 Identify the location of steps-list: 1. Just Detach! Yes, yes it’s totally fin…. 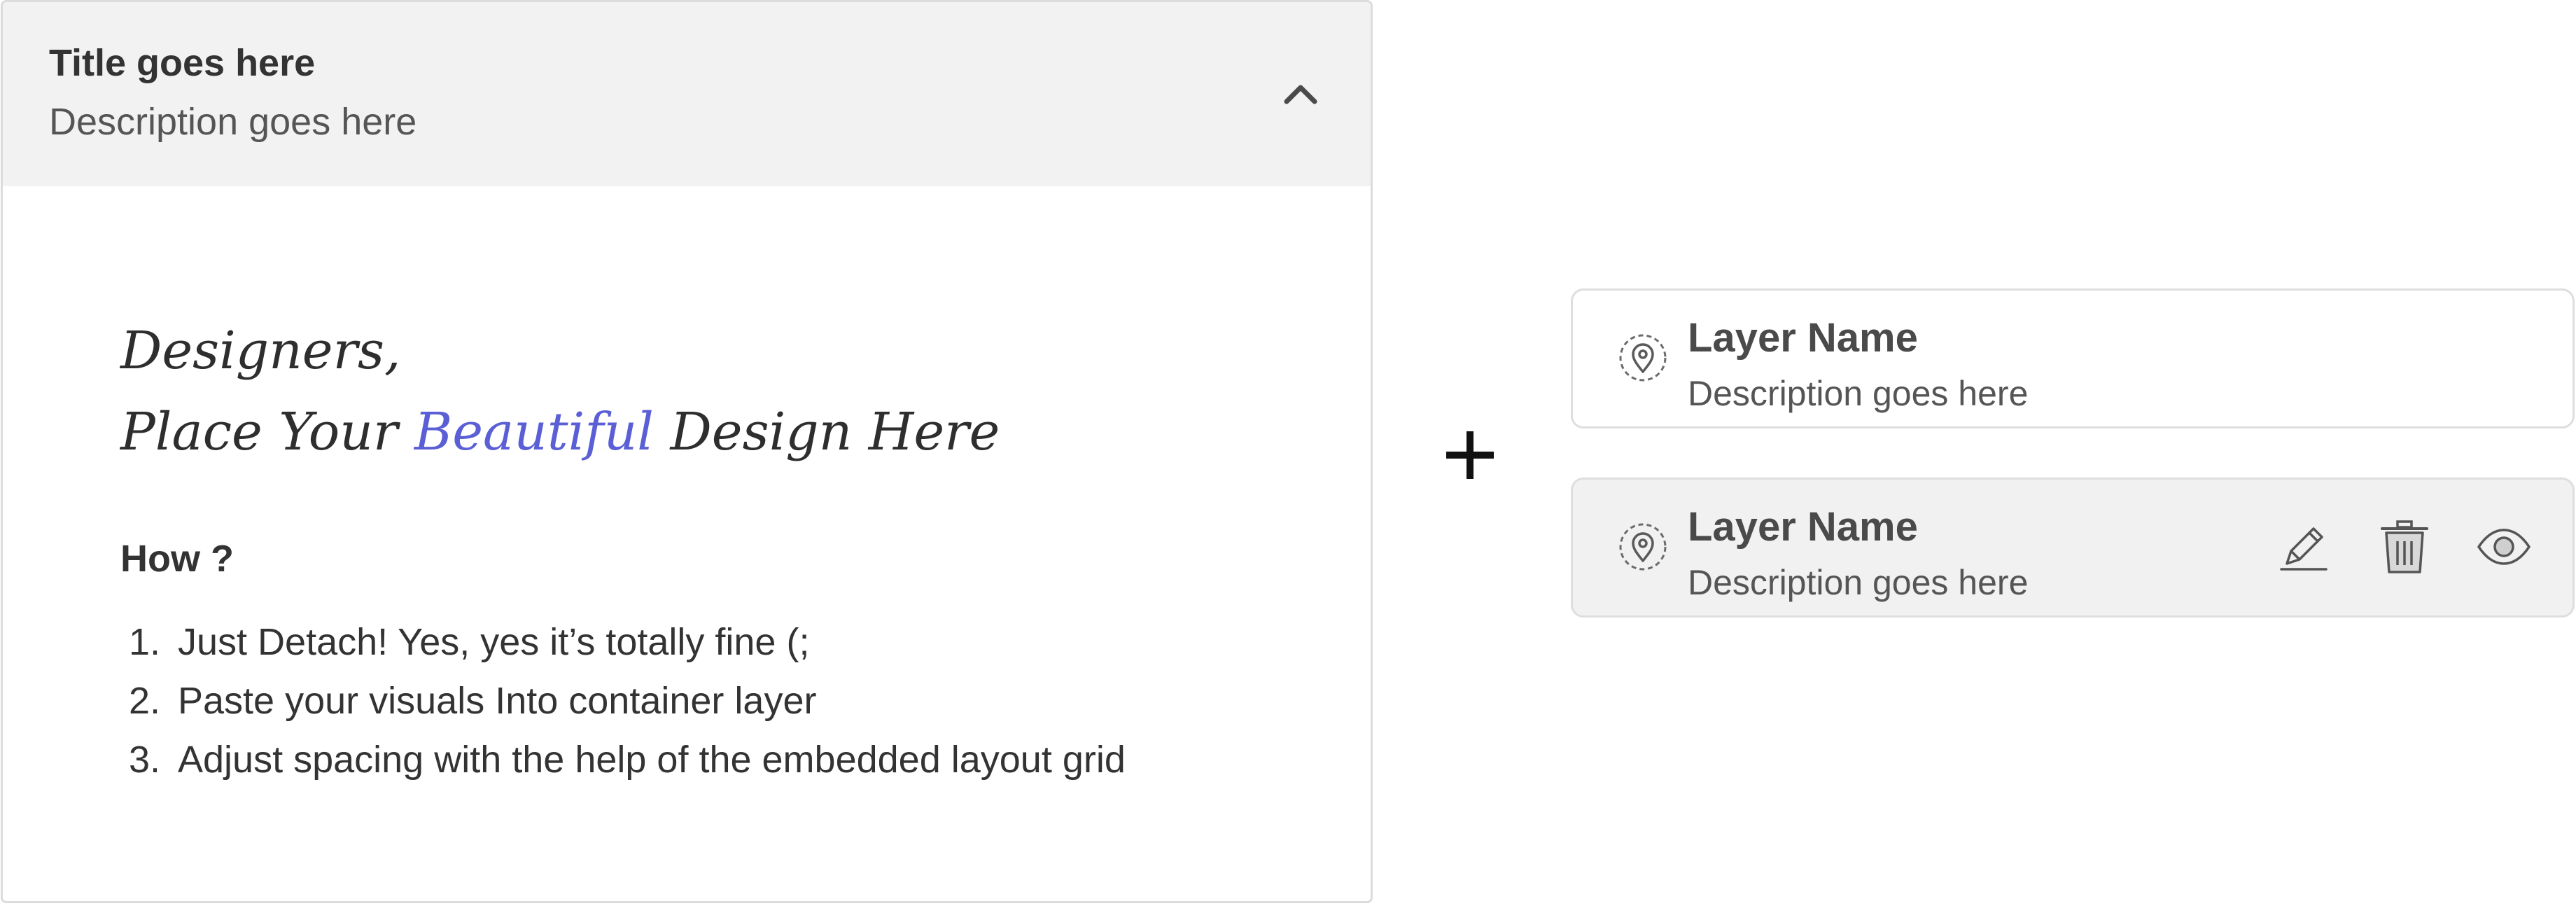
(627, 701).